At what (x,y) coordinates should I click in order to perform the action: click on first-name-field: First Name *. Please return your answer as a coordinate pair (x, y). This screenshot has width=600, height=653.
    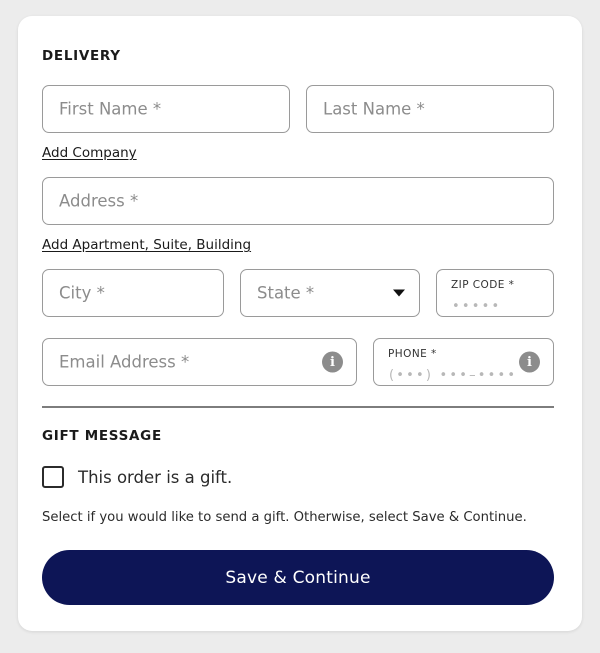
    Looking at the image, I should click on (166, 109).